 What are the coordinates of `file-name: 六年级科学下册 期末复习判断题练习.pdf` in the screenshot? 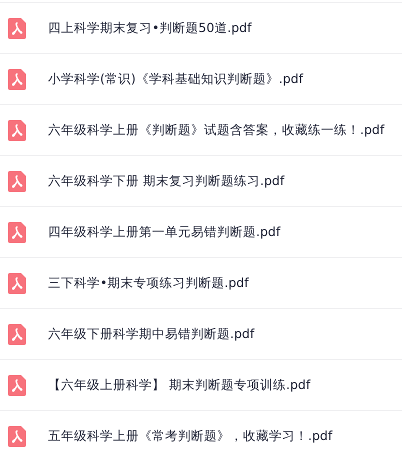 It's located at (166, 181).